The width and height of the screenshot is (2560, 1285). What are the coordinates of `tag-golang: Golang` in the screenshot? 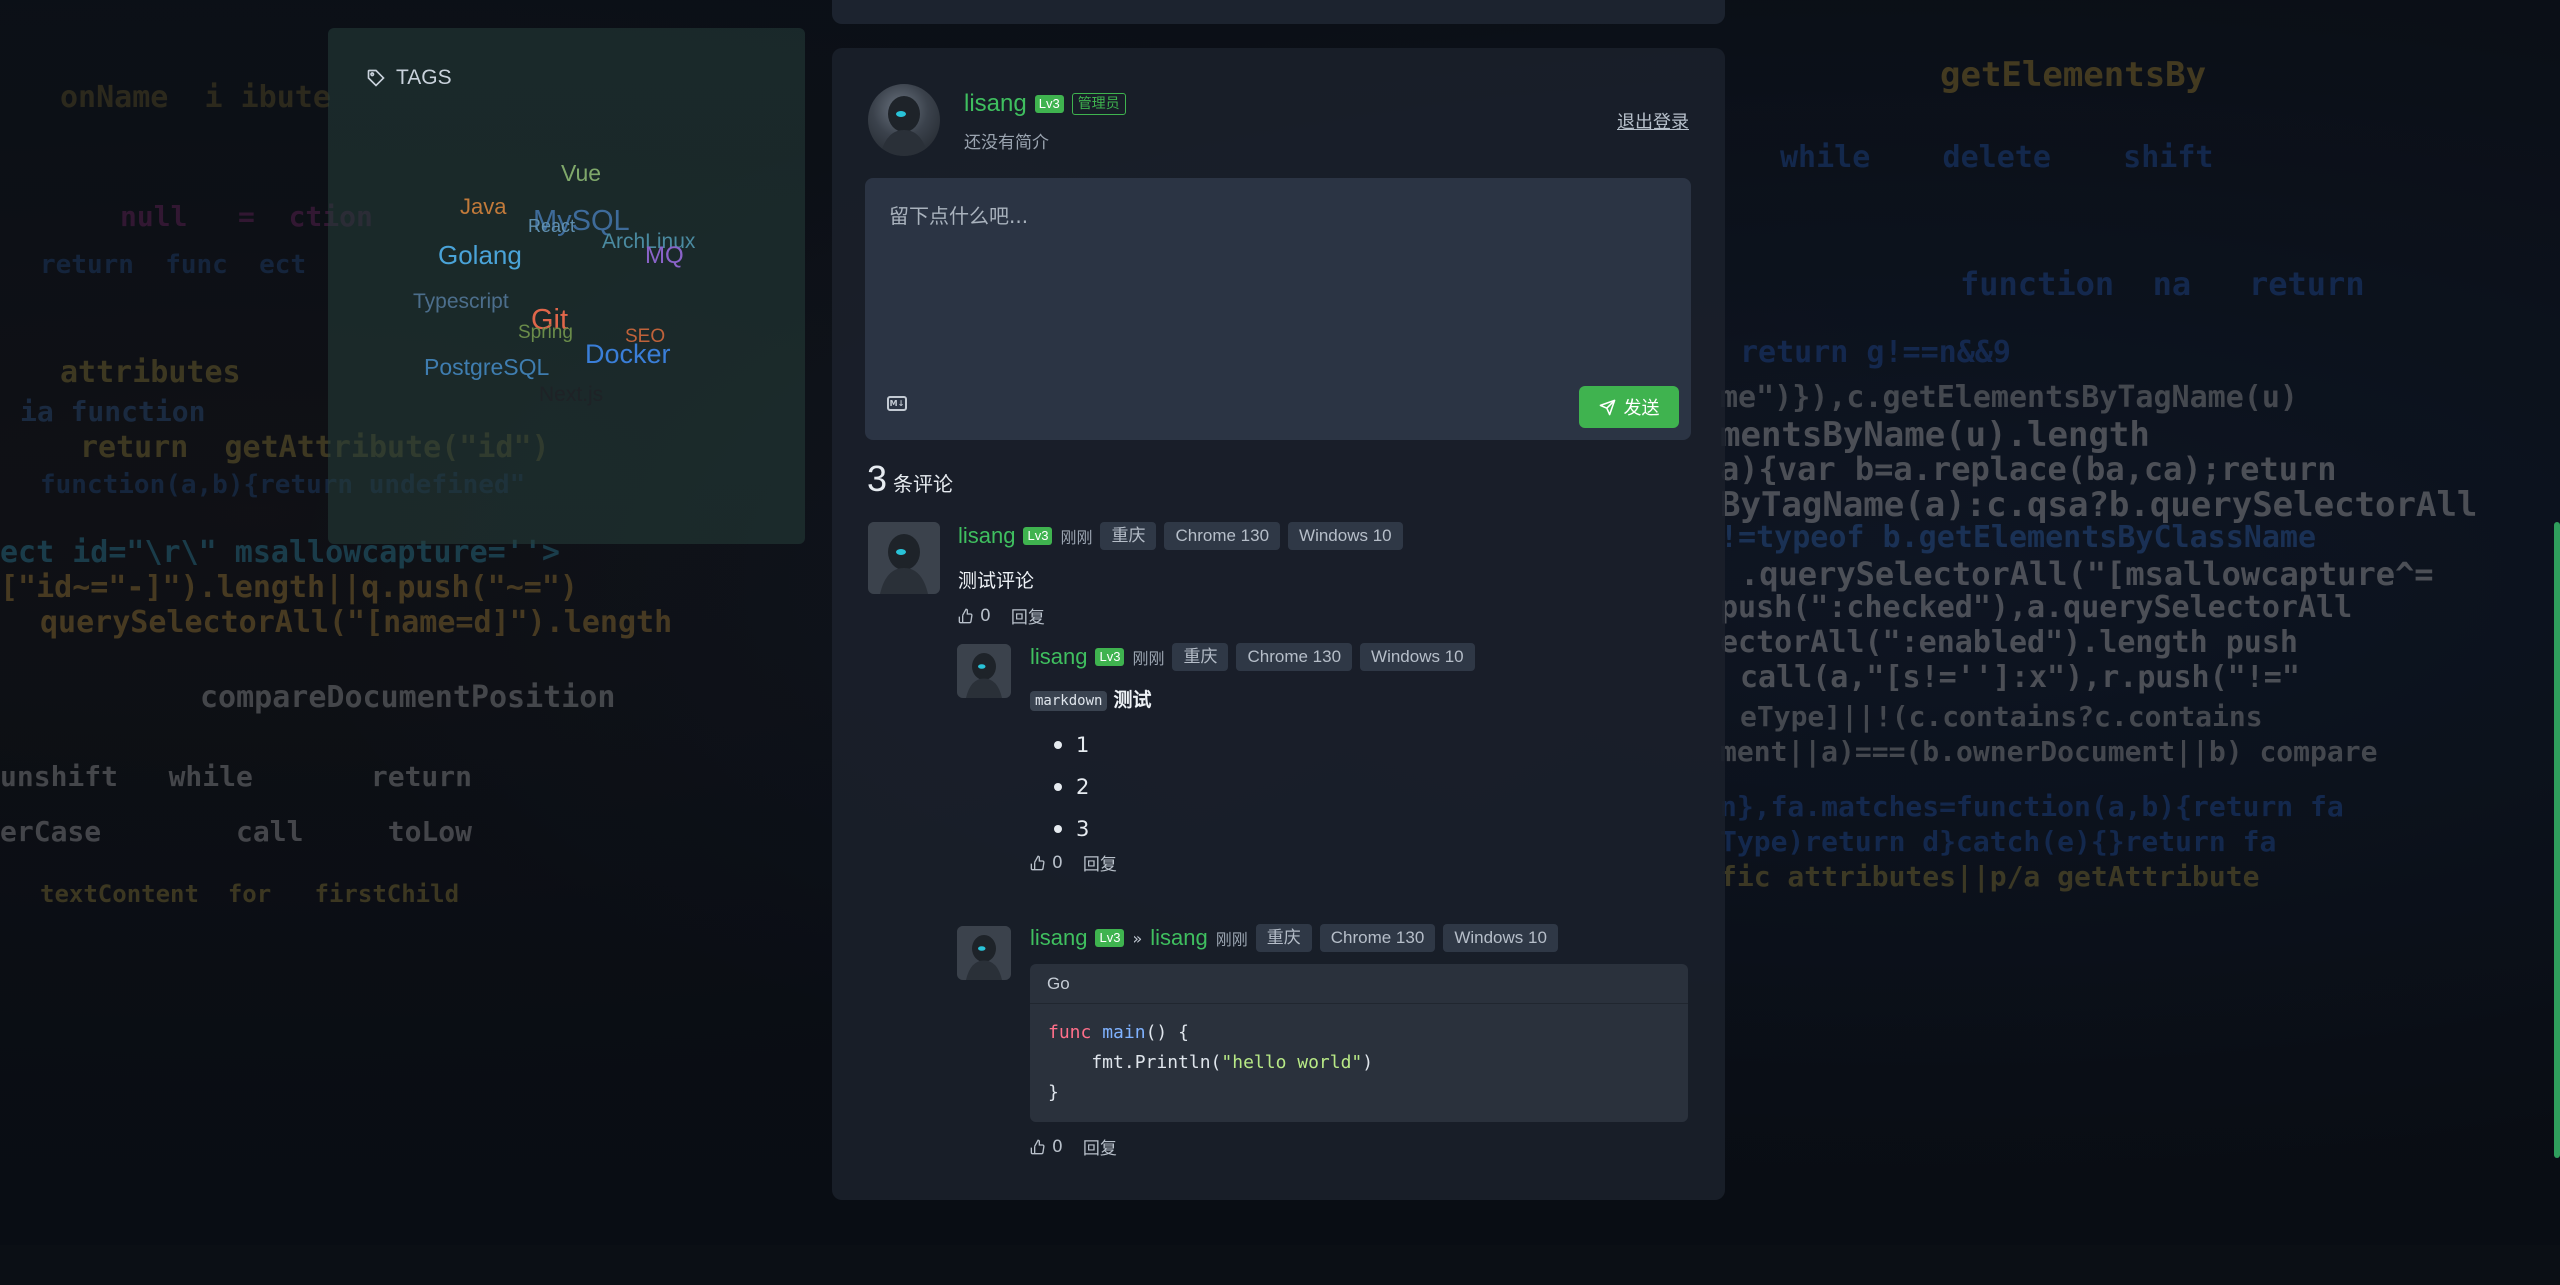 It's located at (480, 255).